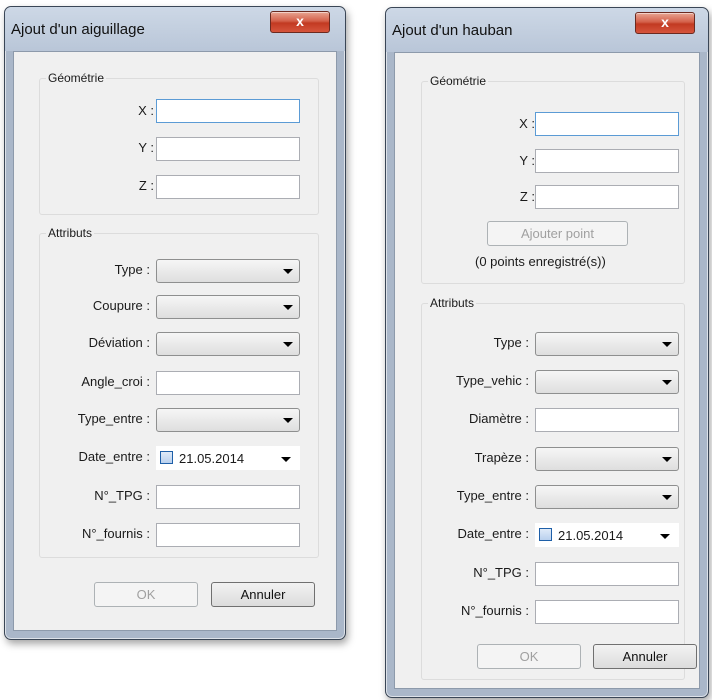 The height and width of the screenshot is (700, 712). Describe the element at coordinates (553, 179) in the screenshot. I see `geometry-group: Géométrie` at that location.